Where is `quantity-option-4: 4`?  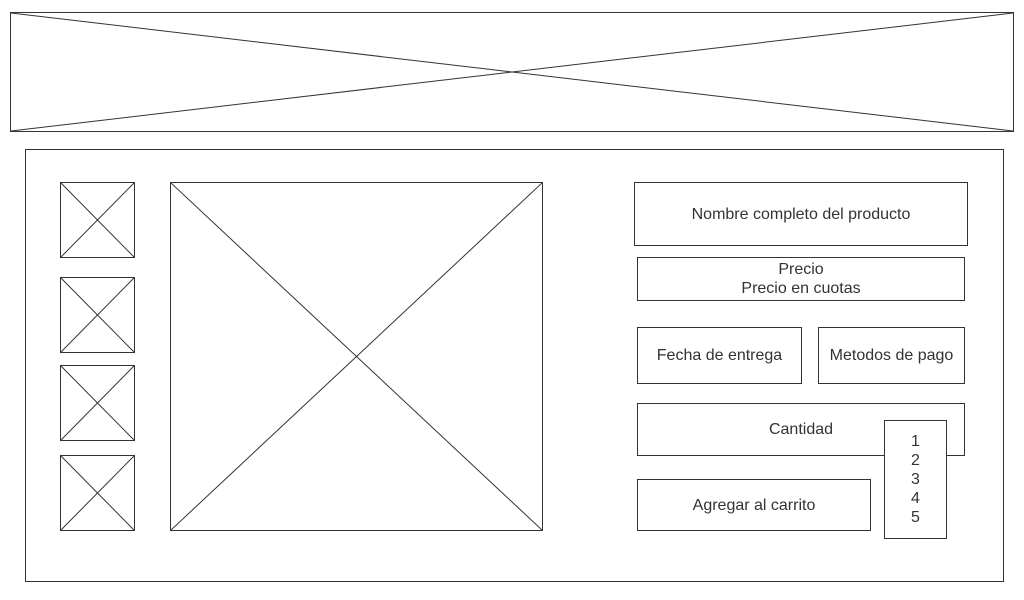 quantity-option-4: 4 is located at coordinates (915, 498).